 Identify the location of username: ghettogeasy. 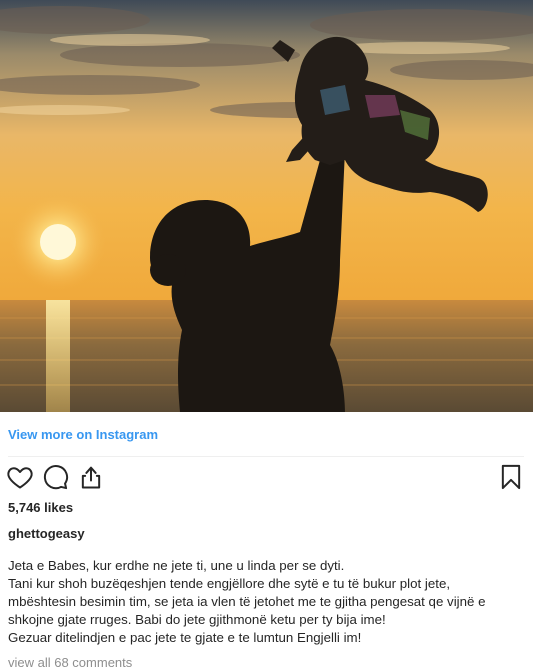
(46, 533).